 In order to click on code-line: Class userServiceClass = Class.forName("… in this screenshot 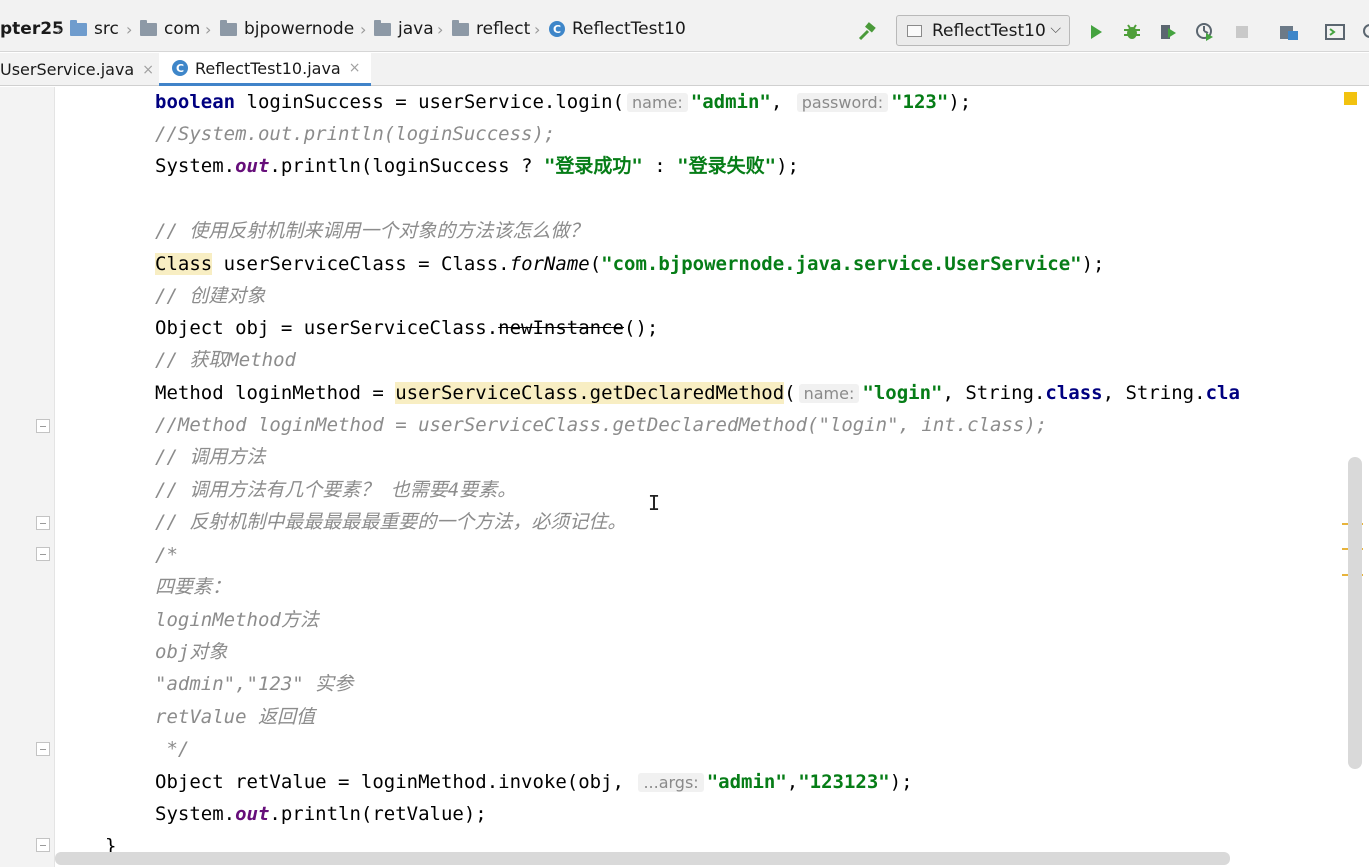, I will do `click(630, 264)`.